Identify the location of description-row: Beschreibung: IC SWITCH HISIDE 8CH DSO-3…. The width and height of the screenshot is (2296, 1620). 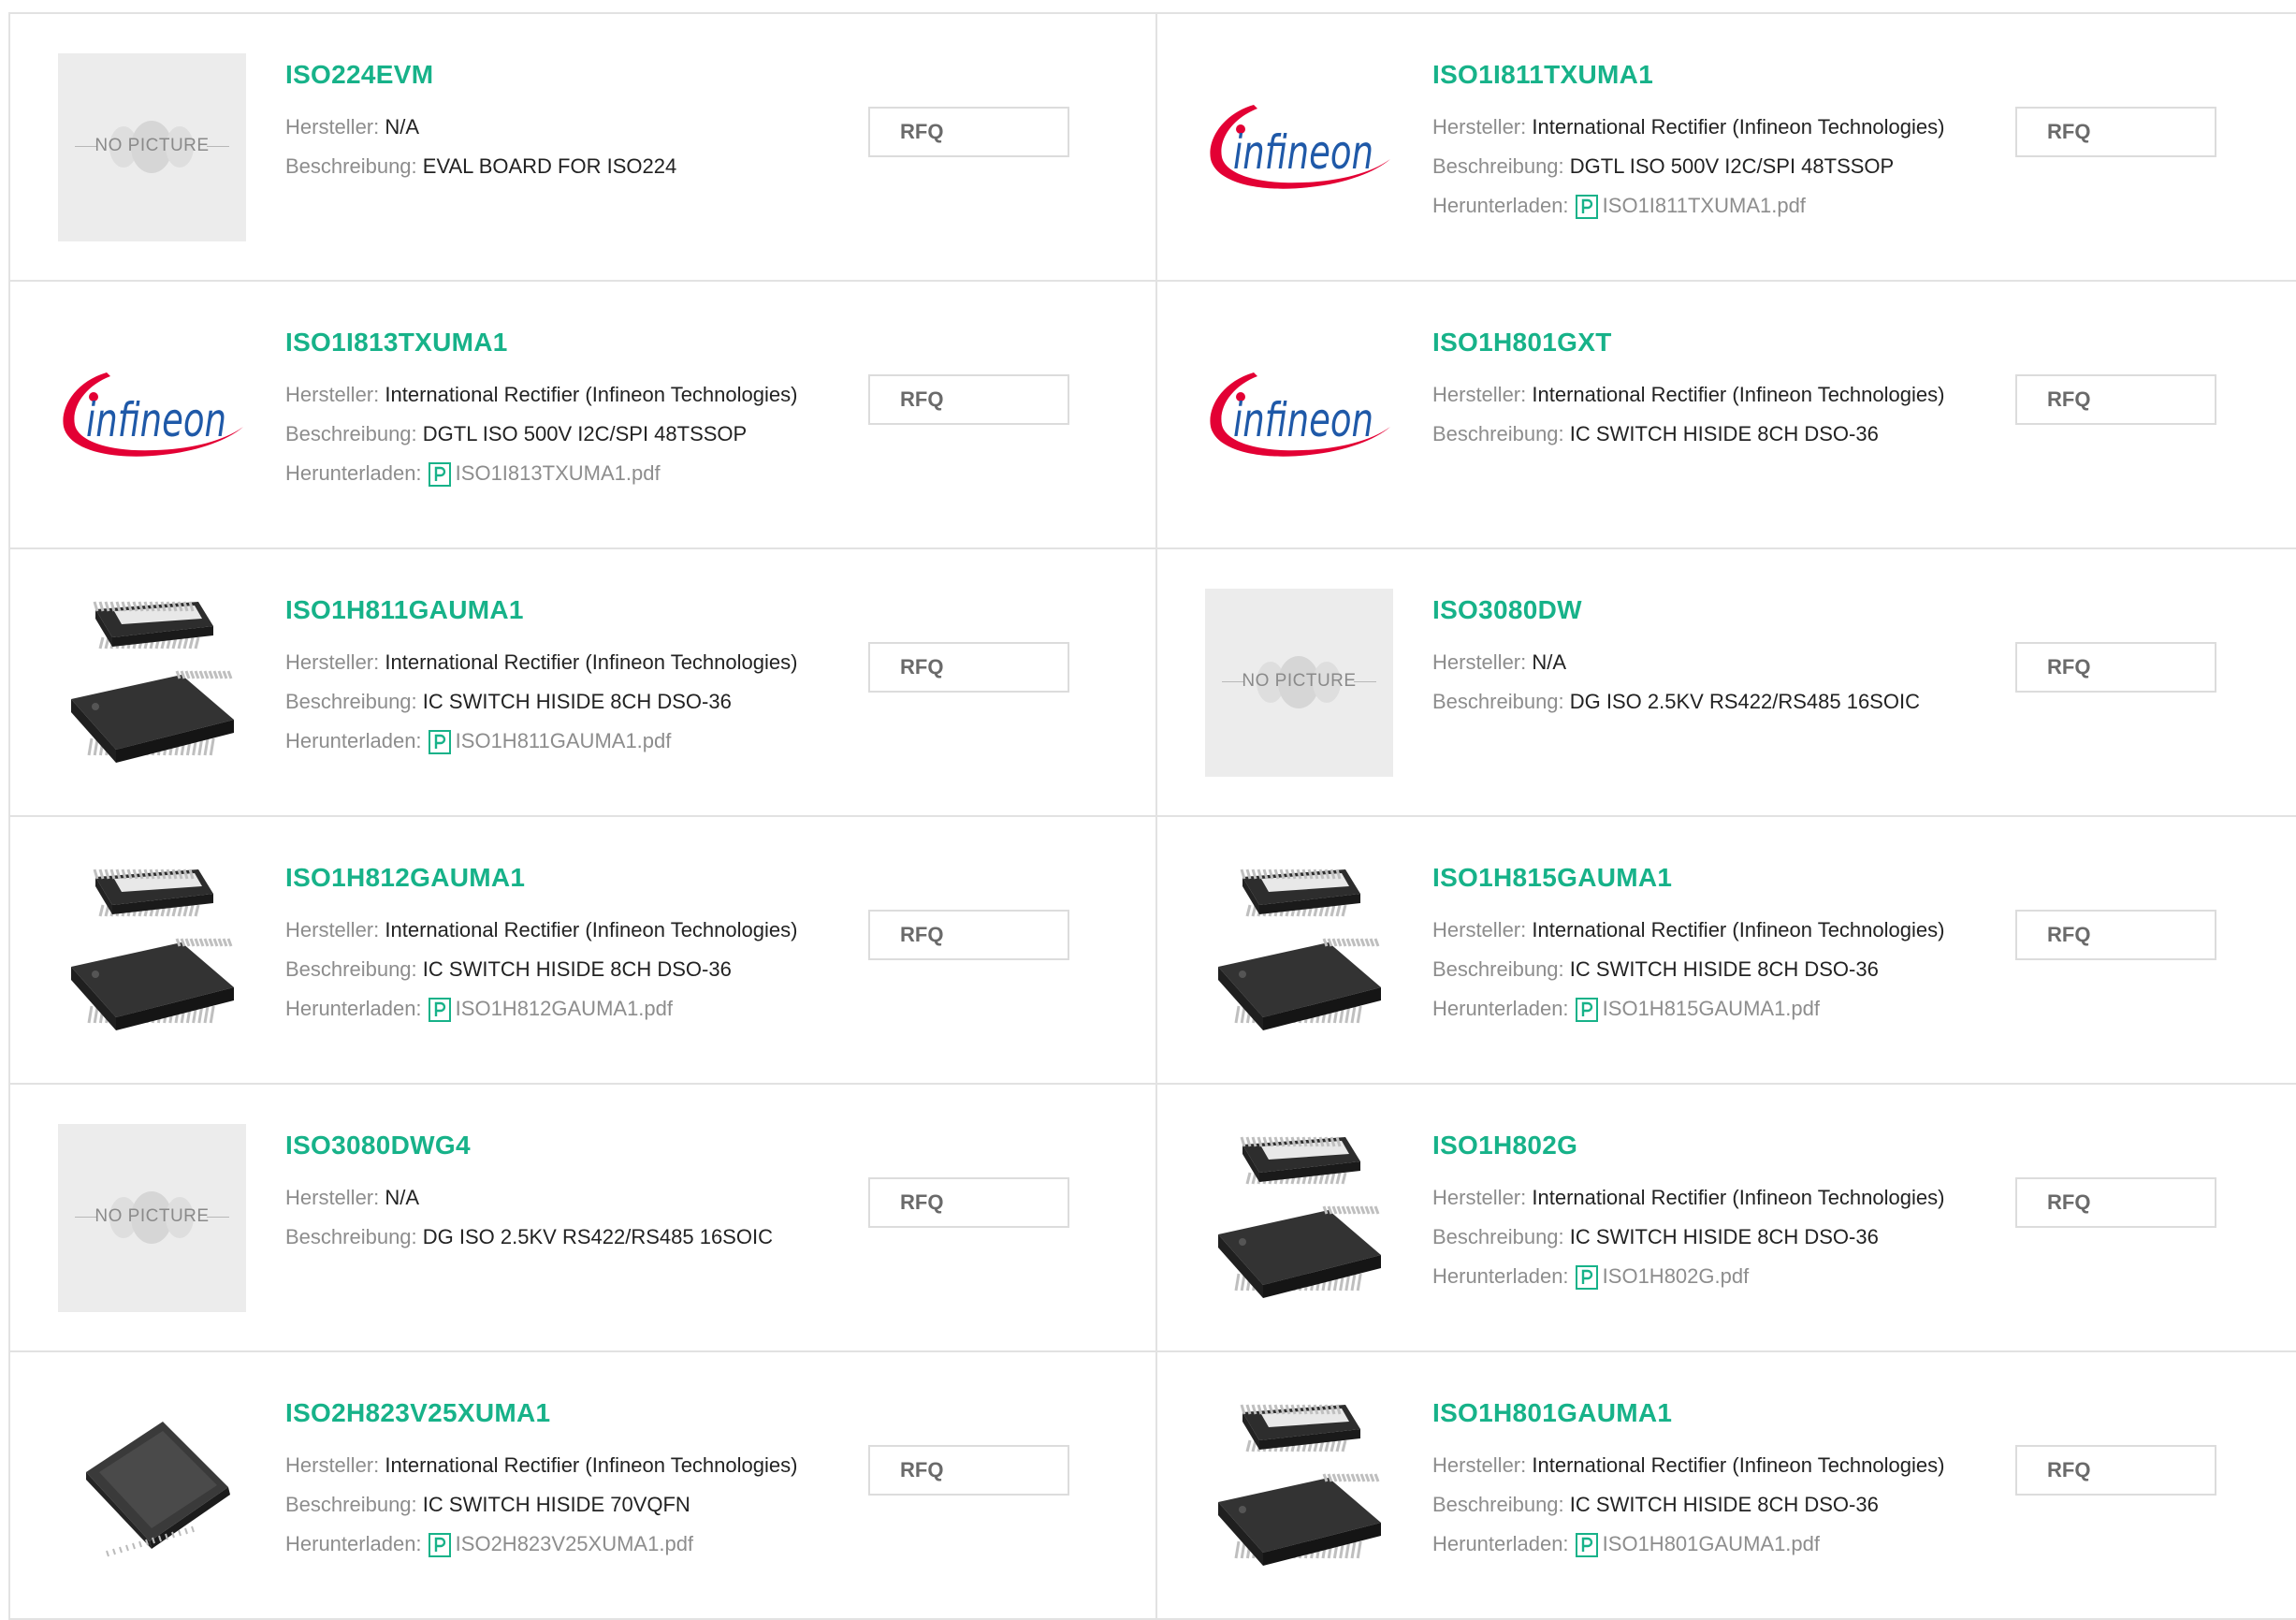
(1713, 1237).